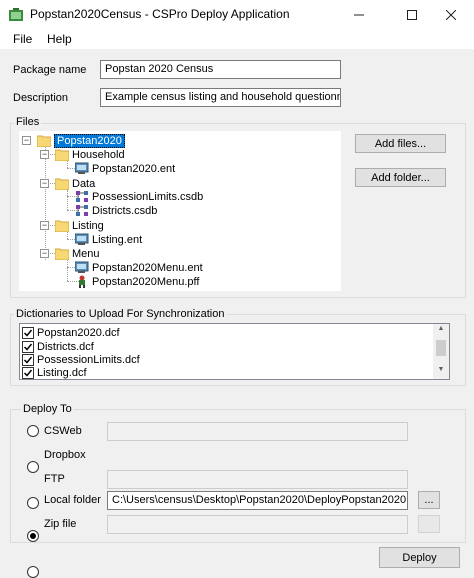  I want to click on list-item: Districts.dcf, so click(58, 346).